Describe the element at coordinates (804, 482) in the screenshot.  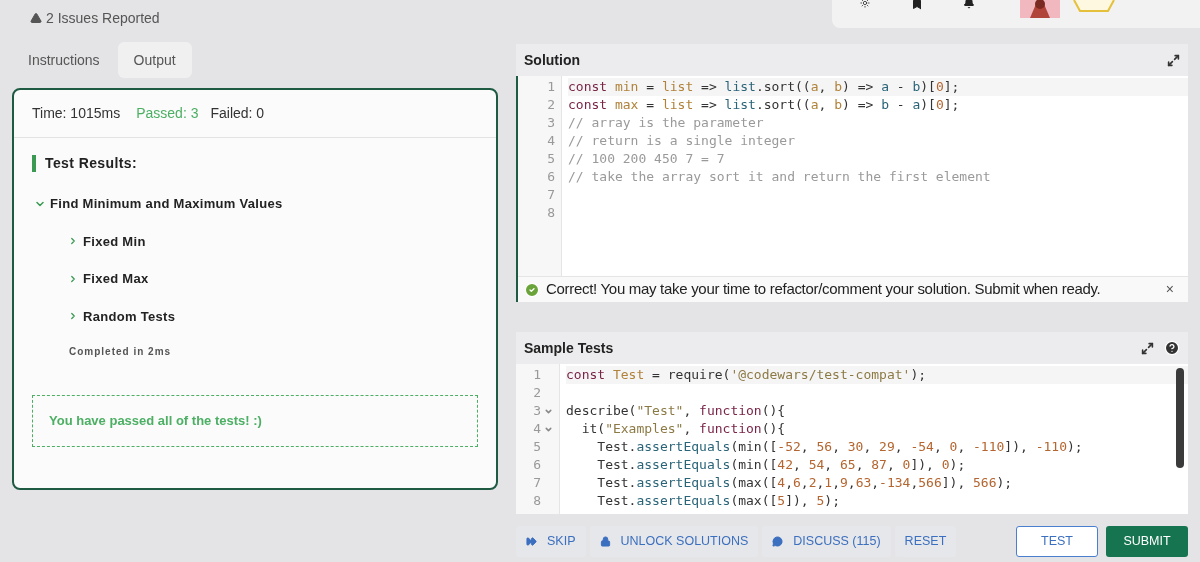
I see `code-line: Test.assertEquals(max([4,6,2,1,9,63,-134,566]), 566);` at that location.